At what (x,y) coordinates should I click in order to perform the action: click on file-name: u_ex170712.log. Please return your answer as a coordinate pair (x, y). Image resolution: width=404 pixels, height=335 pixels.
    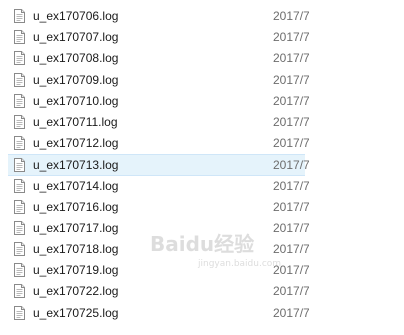
    Looking at the image, I should click on (76, 143).